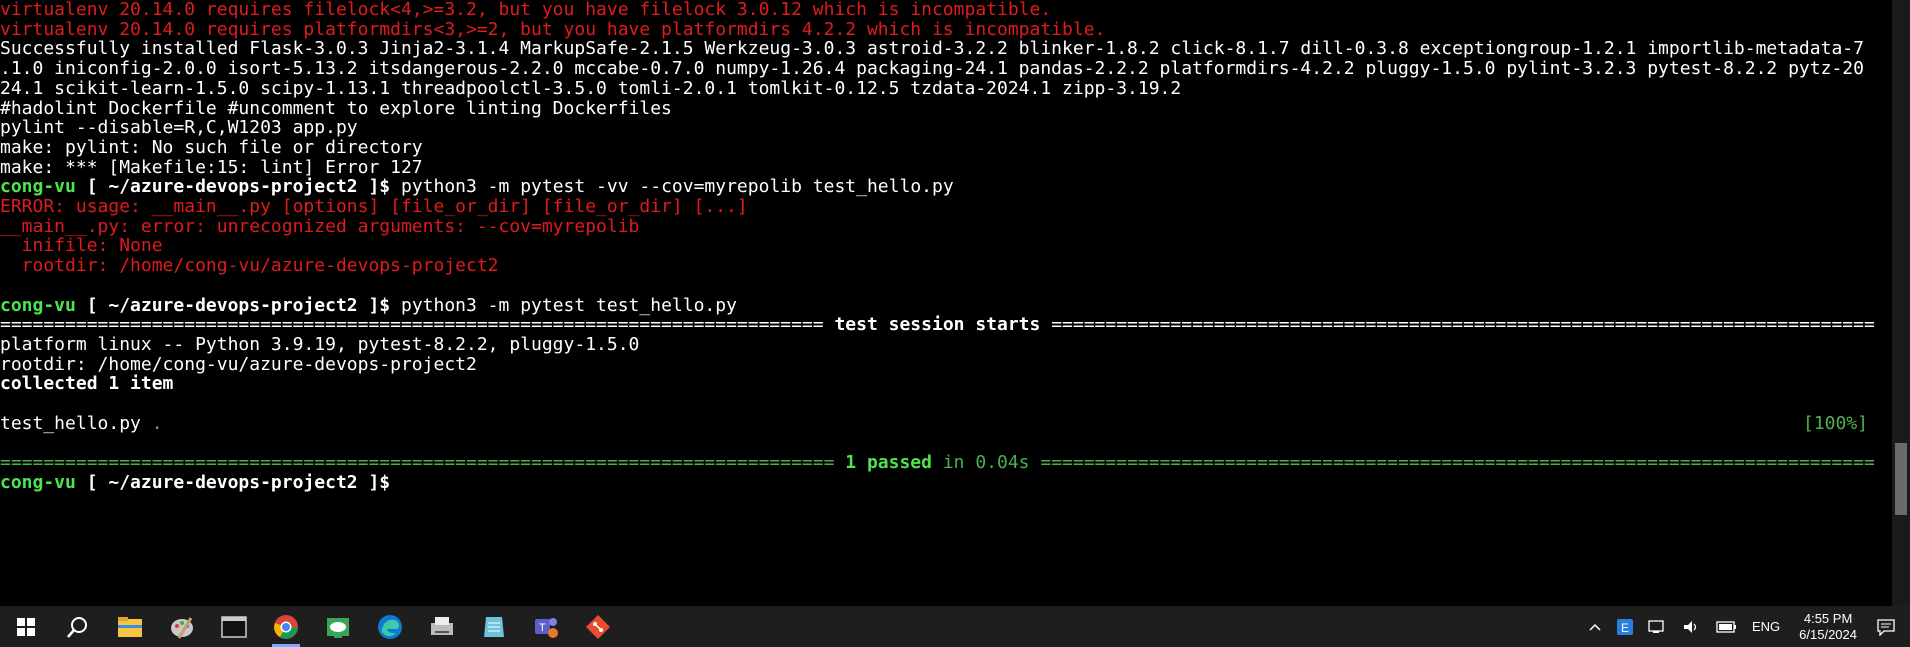  What do you see at coordinates (234, 626) in the screenshot?
I see `terminal-icon` at bounding box center [234, 626].